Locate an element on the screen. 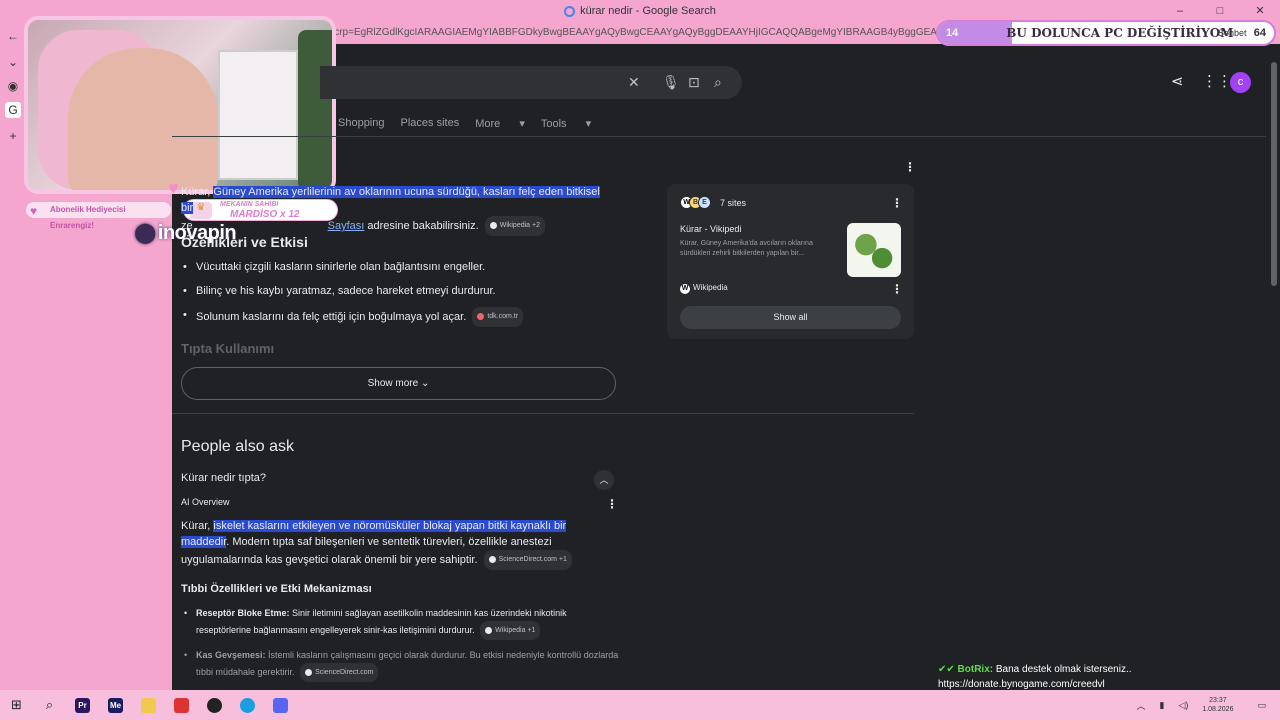  media-encoder-icon: Me is located at coordinates (115, 705).